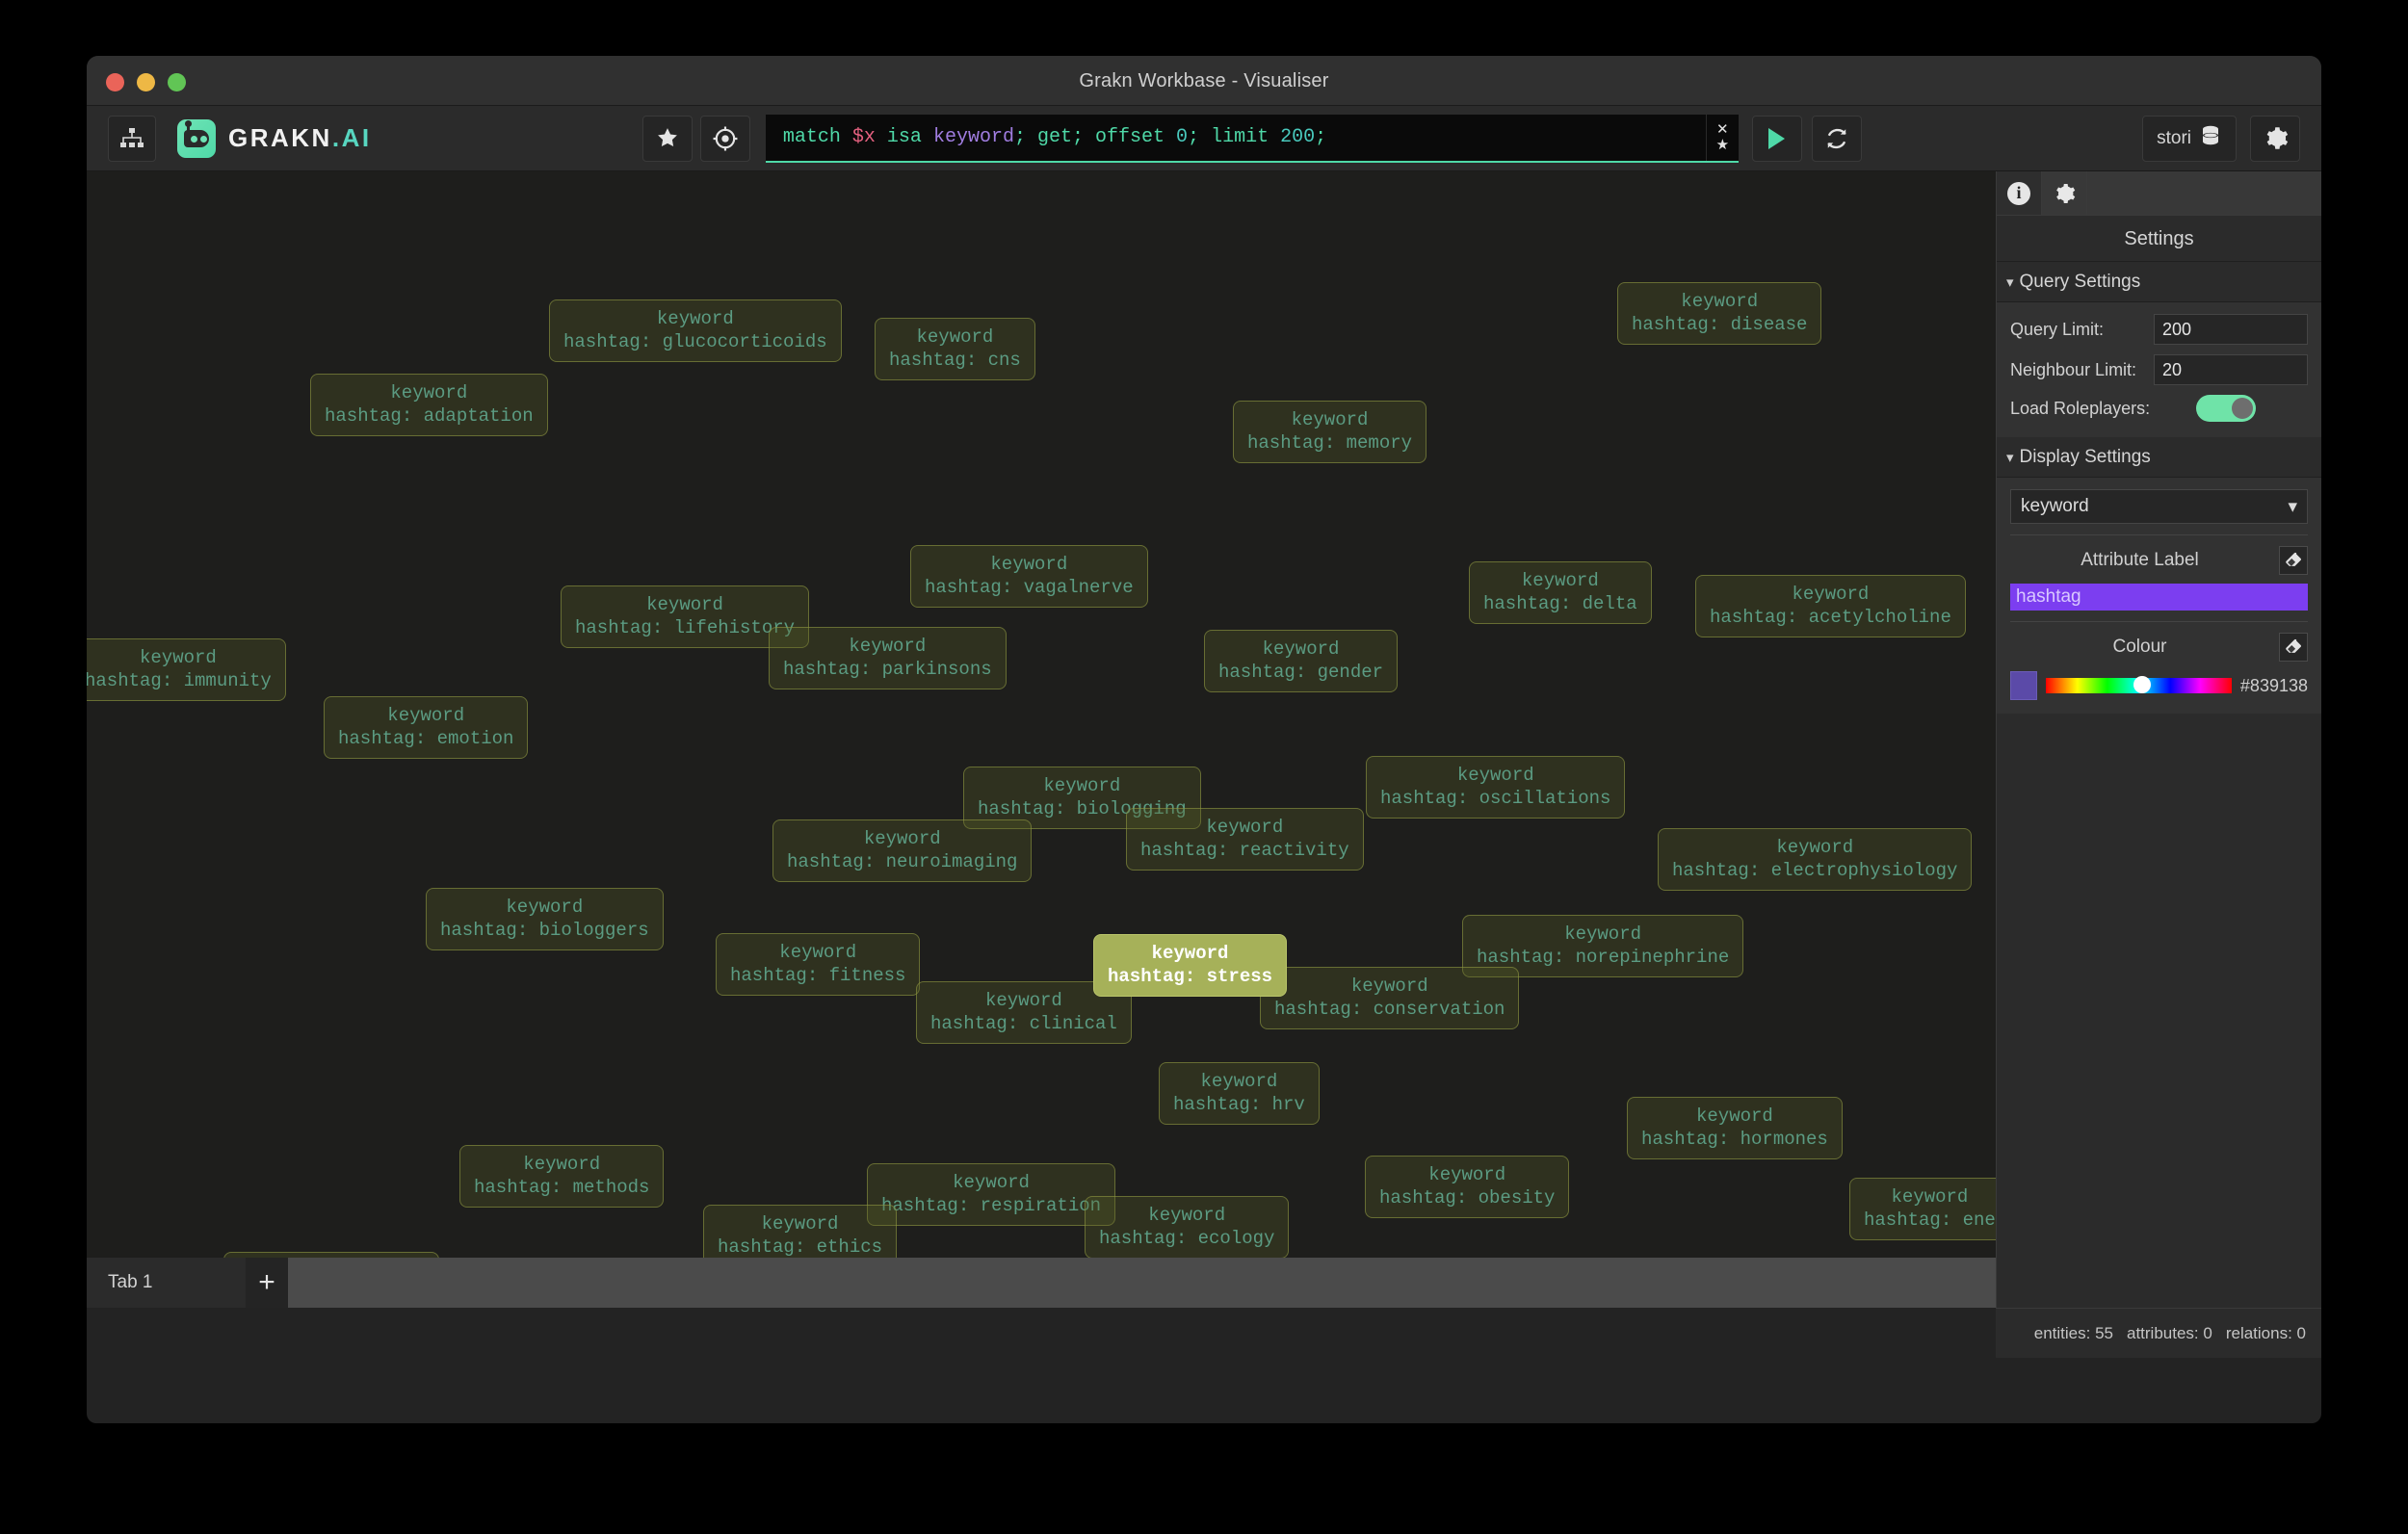 This screenshot has height=1534, width=2408. Describe the element at coordinates (1467, 1198) in the screenshot. I see `node-attribute-label: hashtag: obesity` at that location.